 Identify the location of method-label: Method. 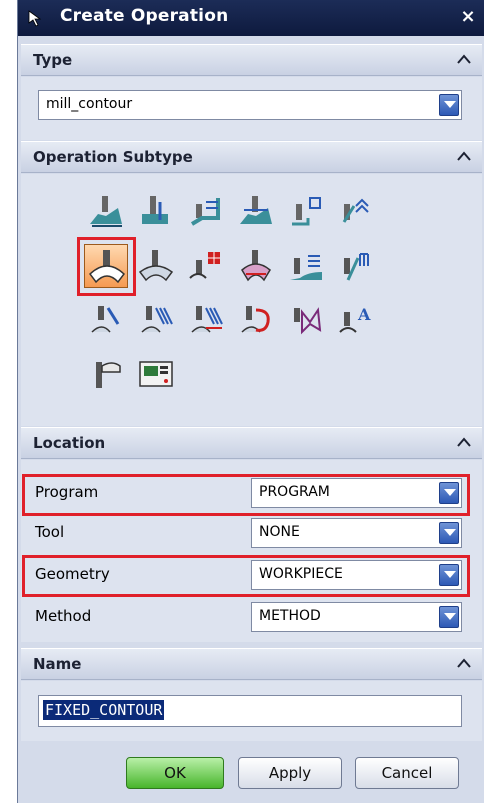
(63, 616).